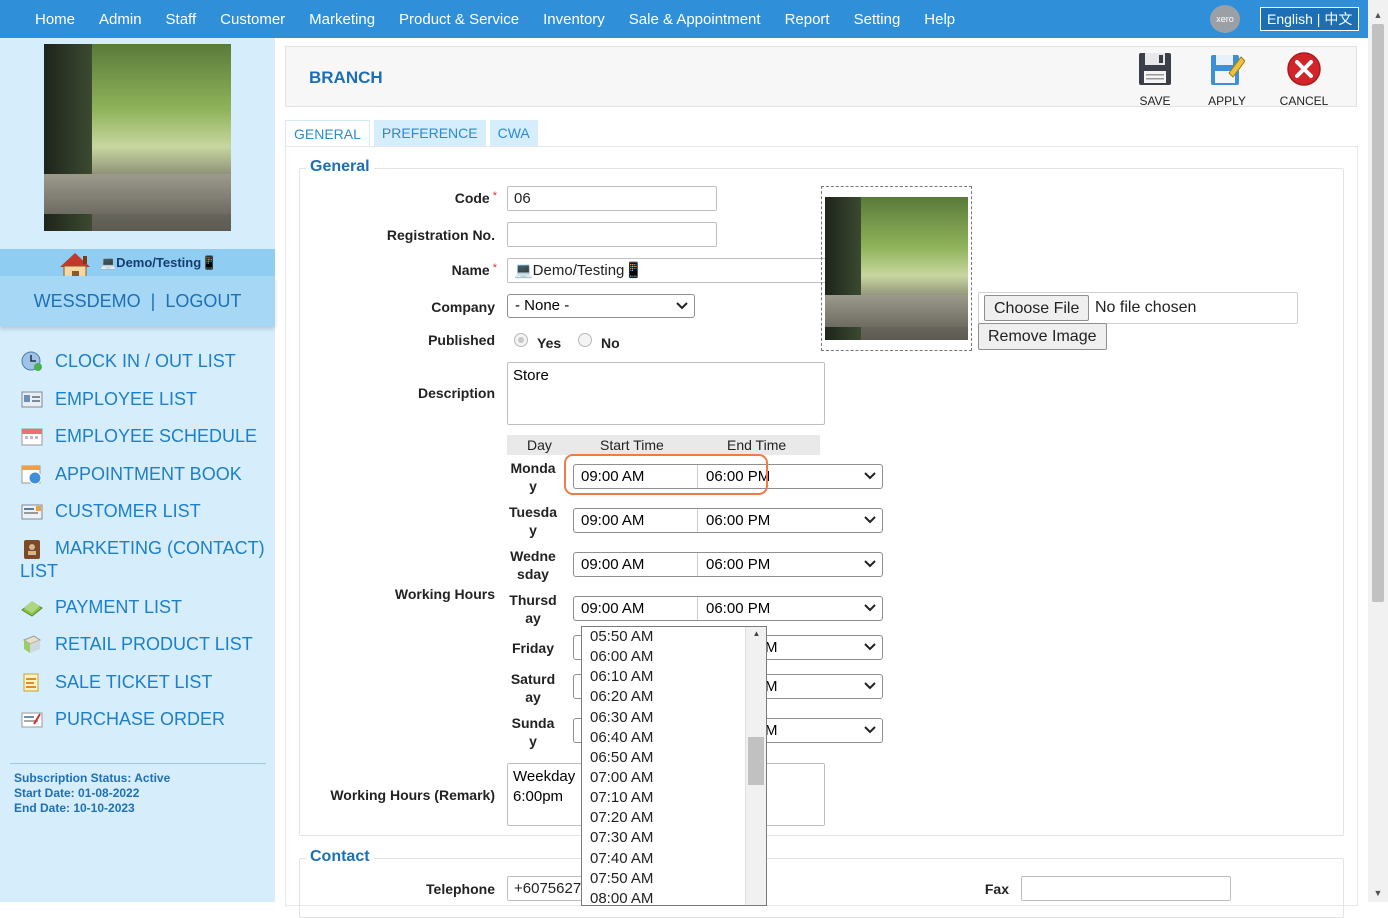  Describe the element at coordinates (1146, 307) in the screenshot. I see `no-file-text: No file chosen` at that location.